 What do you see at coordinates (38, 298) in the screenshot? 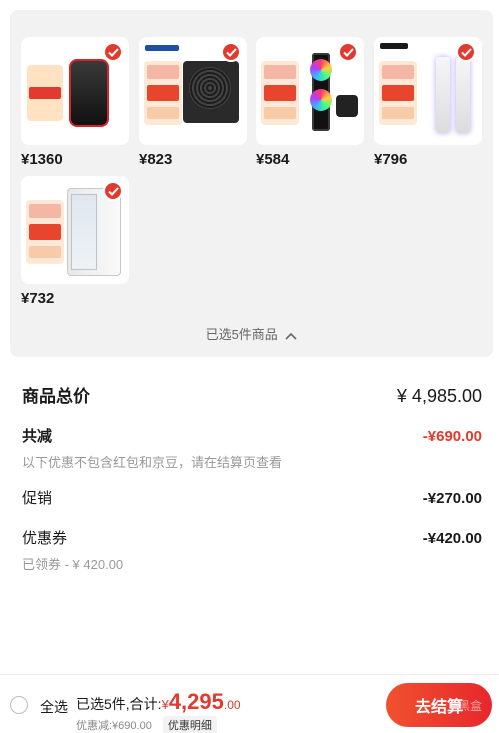
I see `product-price: ¥732` at bounding box center [38, 298].